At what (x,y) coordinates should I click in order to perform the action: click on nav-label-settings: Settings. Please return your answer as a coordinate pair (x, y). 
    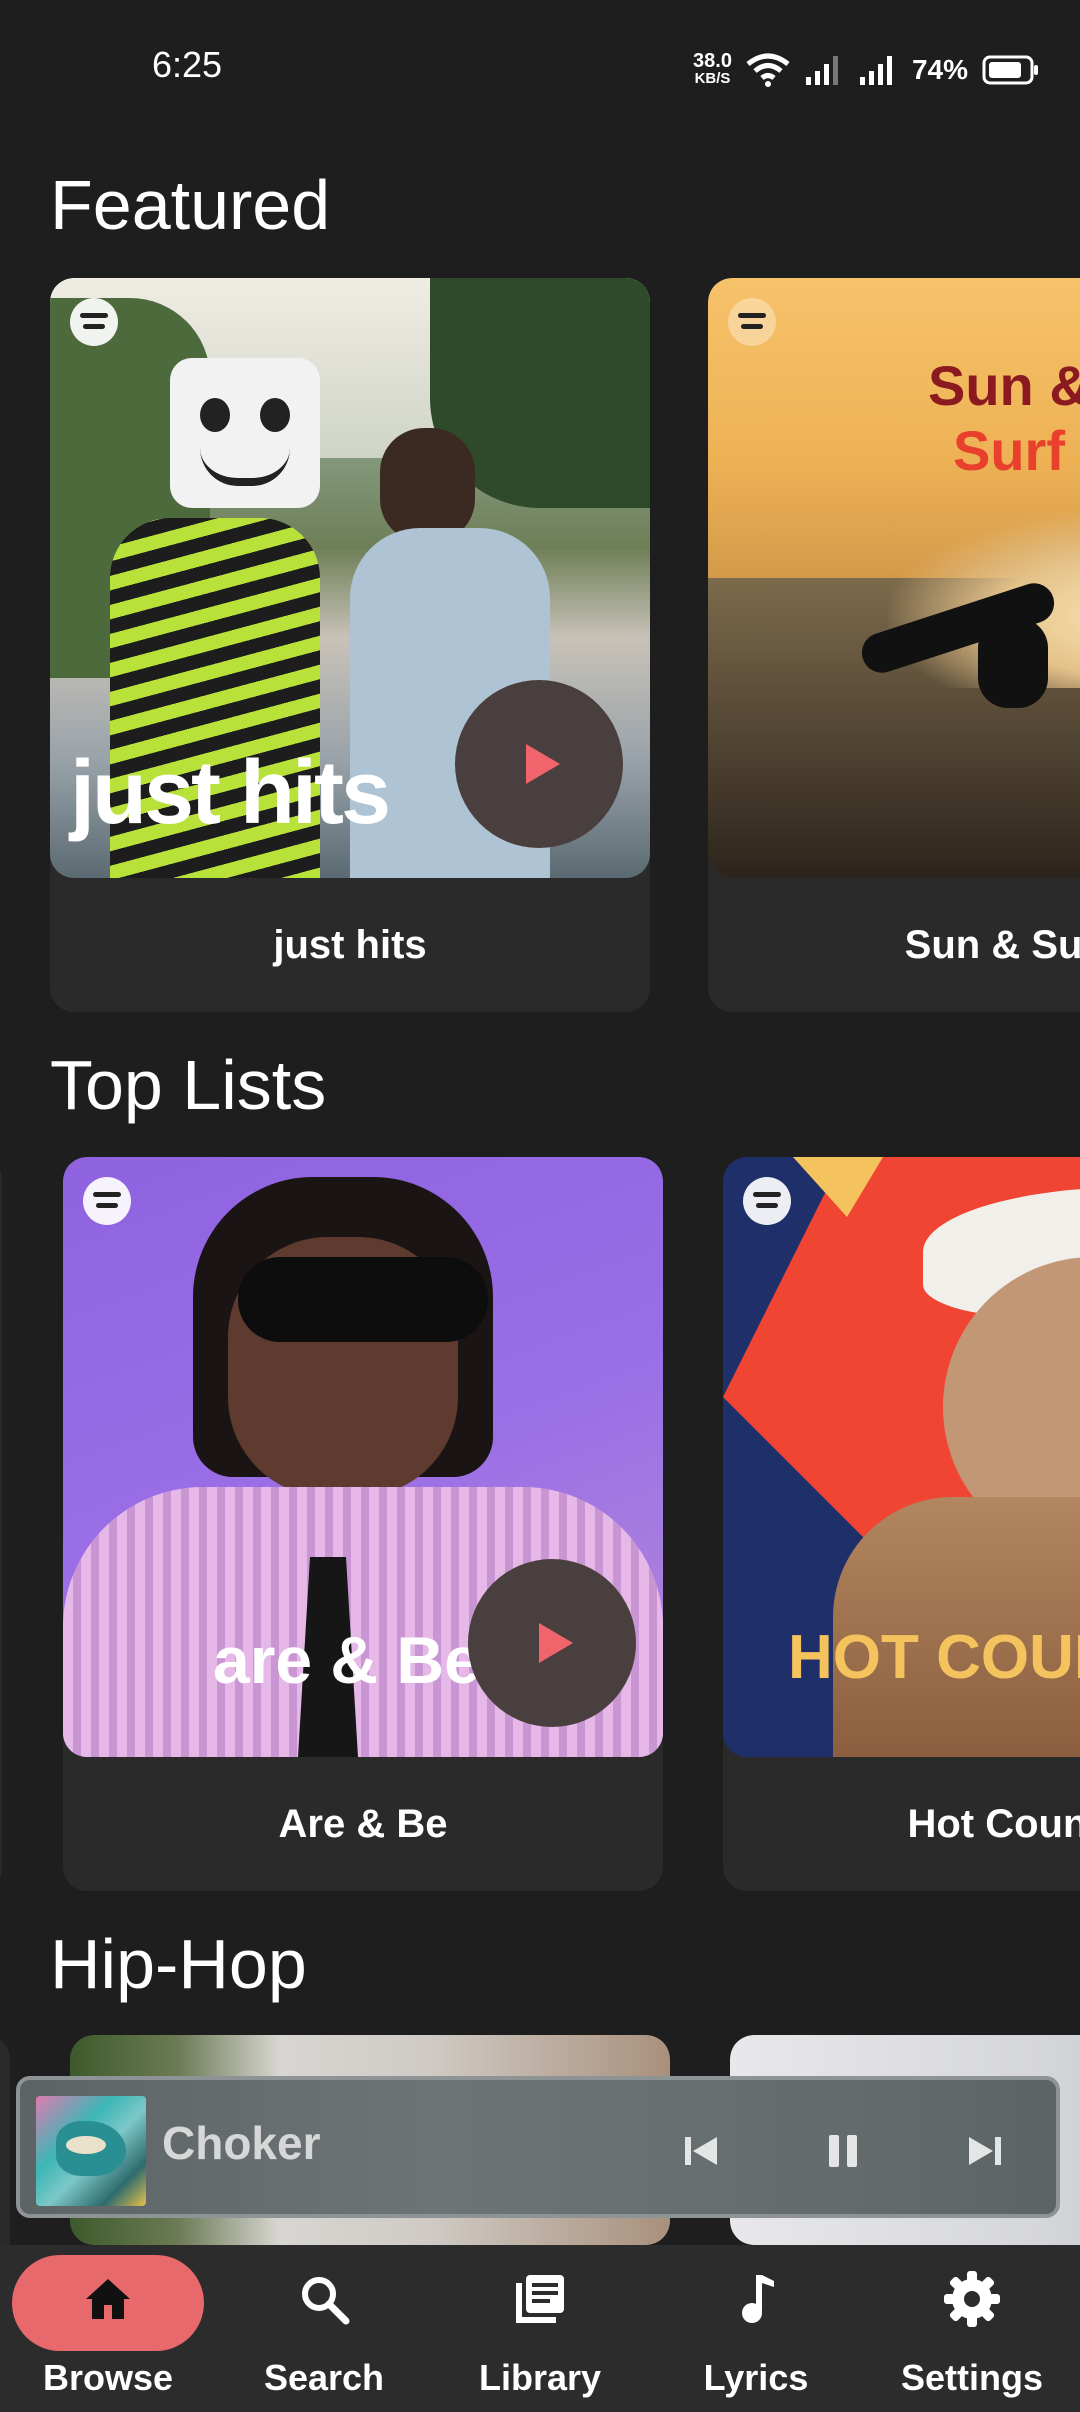
    Looking at the image, I should click on (971, 2377).